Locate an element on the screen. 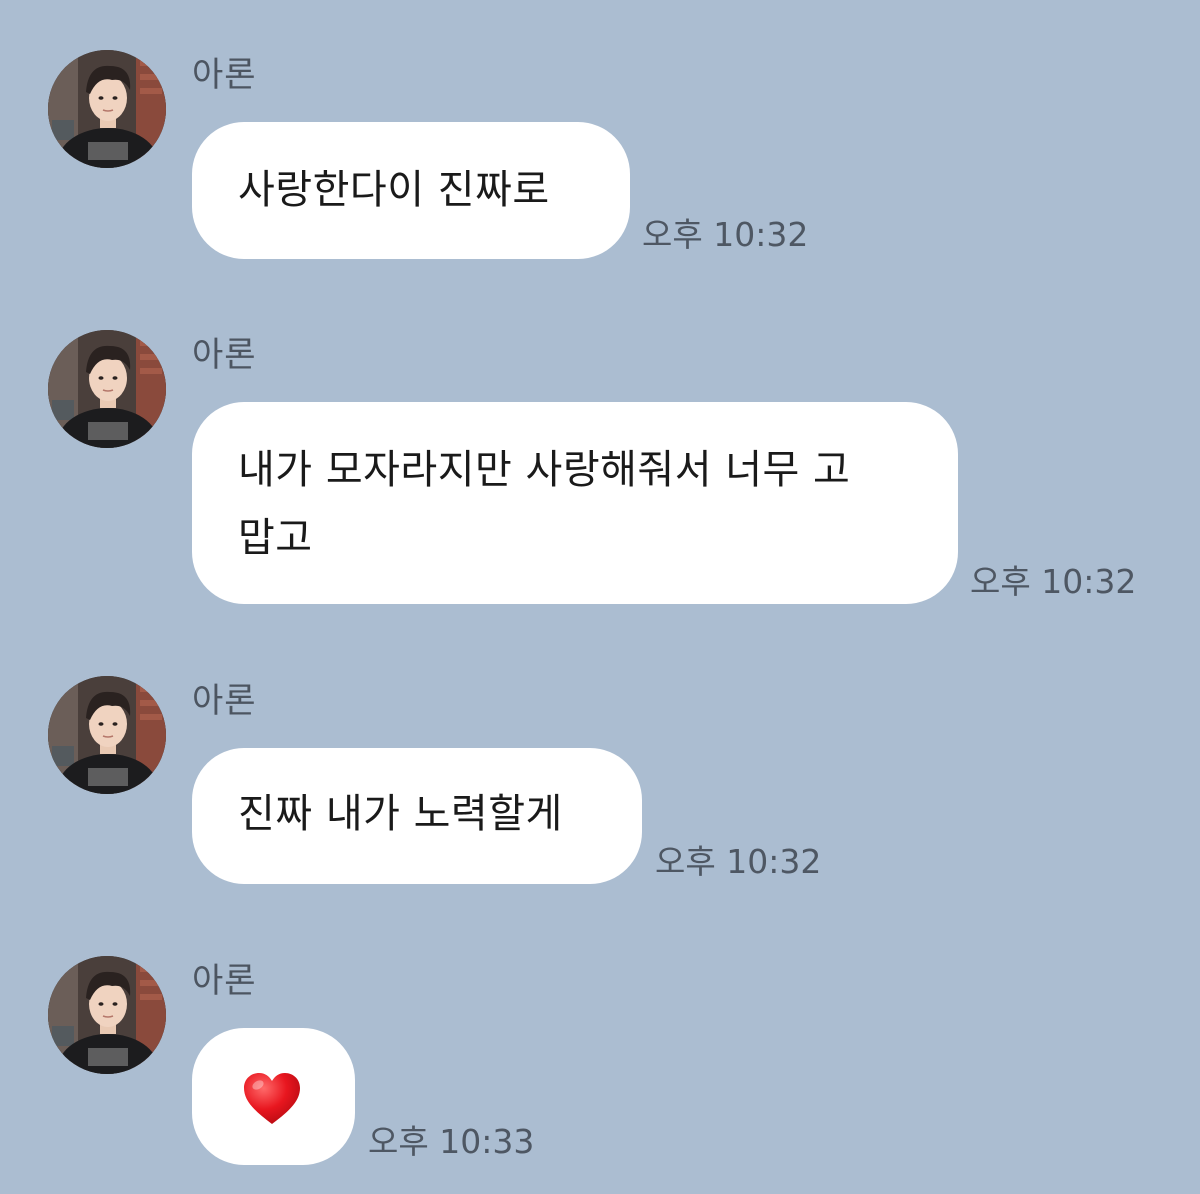  message-bubble: 진짜 내가 노력할게 is located at coordinates (417, 816).